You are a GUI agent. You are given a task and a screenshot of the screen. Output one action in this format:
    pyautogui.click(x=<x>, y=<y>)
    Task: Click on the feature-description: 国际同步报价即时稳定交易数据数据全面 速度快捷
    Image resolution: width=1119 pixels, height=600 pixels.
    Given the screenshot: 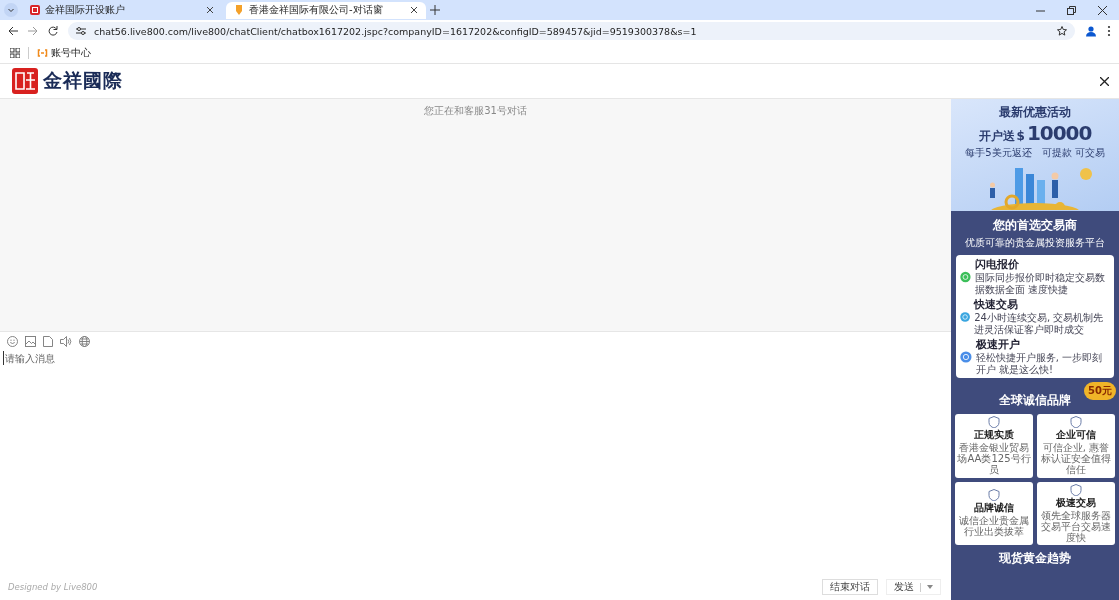 What is the action you would take?
    pyautogui.click(x=1040, y=283)
    